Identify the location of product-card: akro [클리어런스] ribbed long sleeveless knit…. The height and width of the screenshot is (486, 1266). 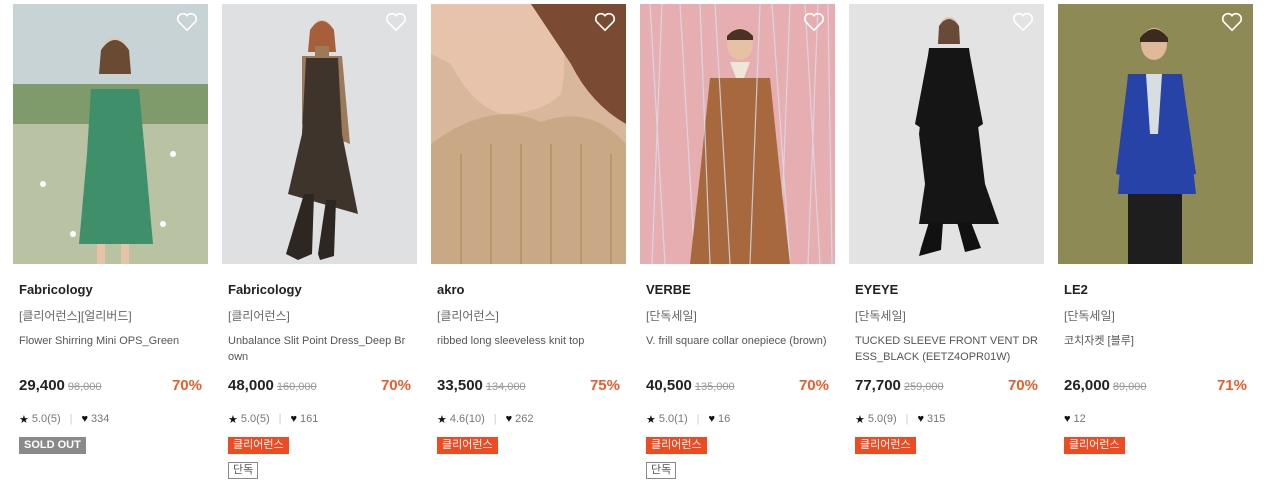
(528, 229).